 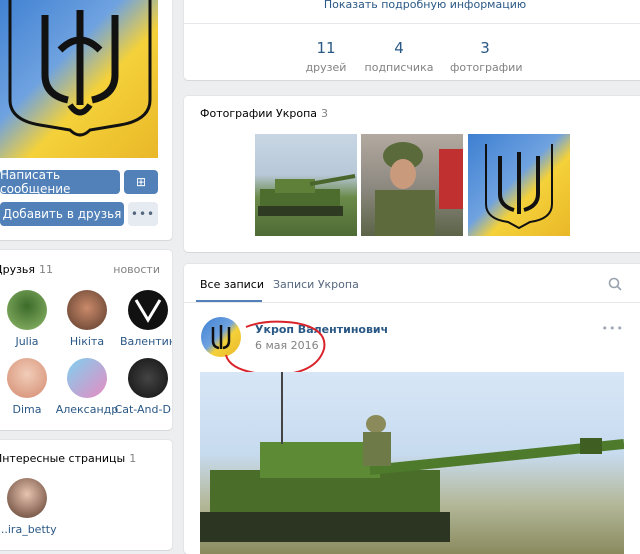 I want to click on more-dots-icon: •••, so click(x=143, y=214).